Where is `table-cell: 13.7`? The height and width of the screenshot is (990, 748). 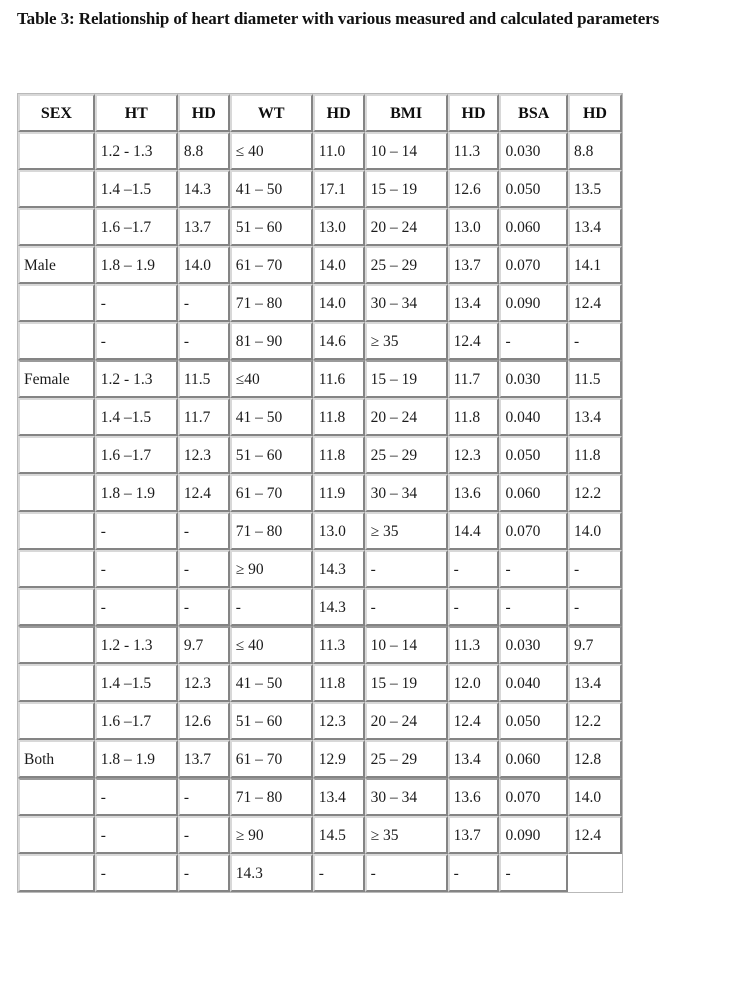
table-cell: 13.7 is located at coordinates (473, 265).